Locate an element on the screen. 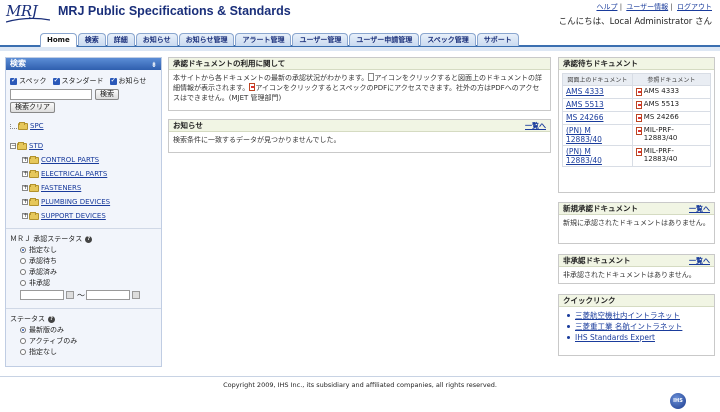  ref-doc: AMS 4333 is located at coordinates (661, 91).